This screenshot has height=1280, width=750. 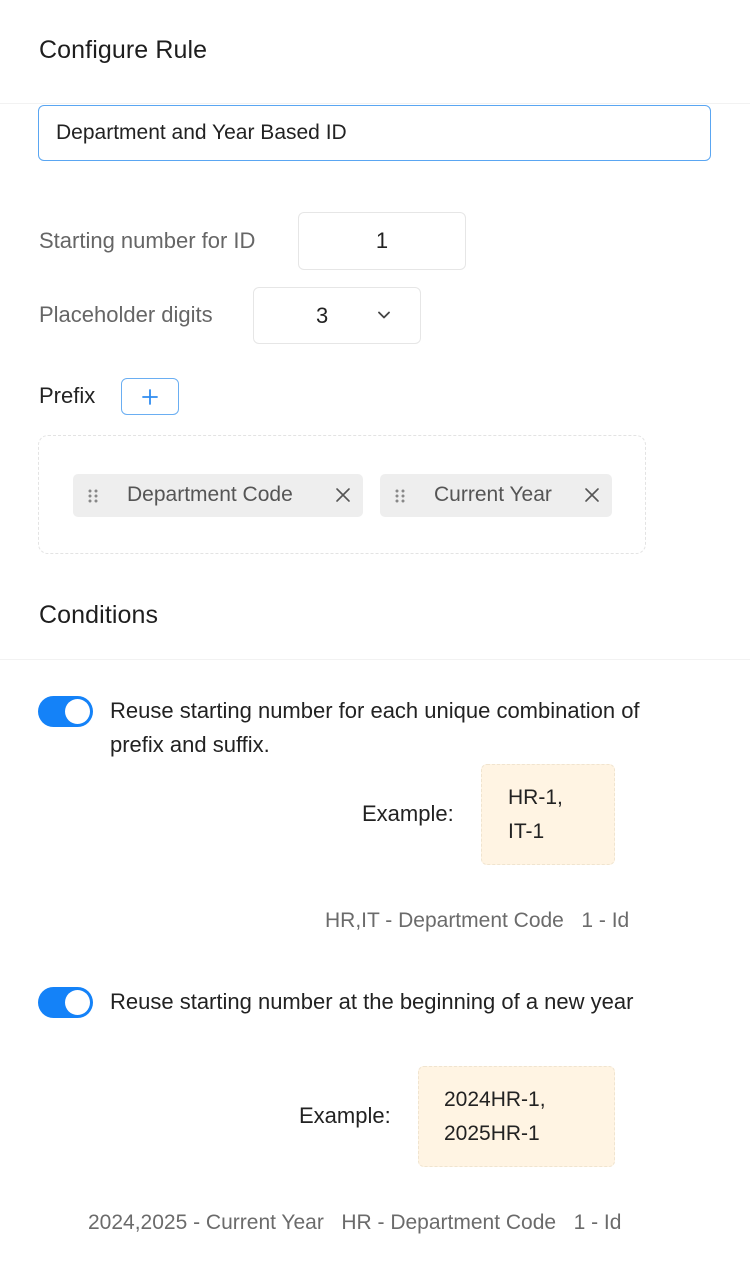 What do you see at coordinates (375, 103) in the screenshot?
I see `header-divider` at bounding box center [375, 103].